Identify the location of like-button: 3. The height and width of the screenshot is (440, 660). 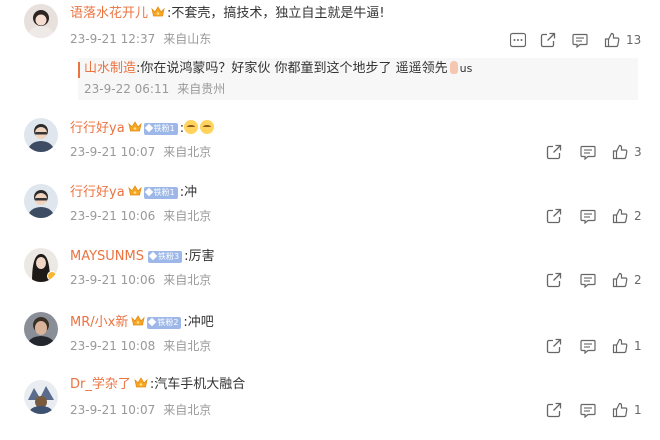
(629, 152).